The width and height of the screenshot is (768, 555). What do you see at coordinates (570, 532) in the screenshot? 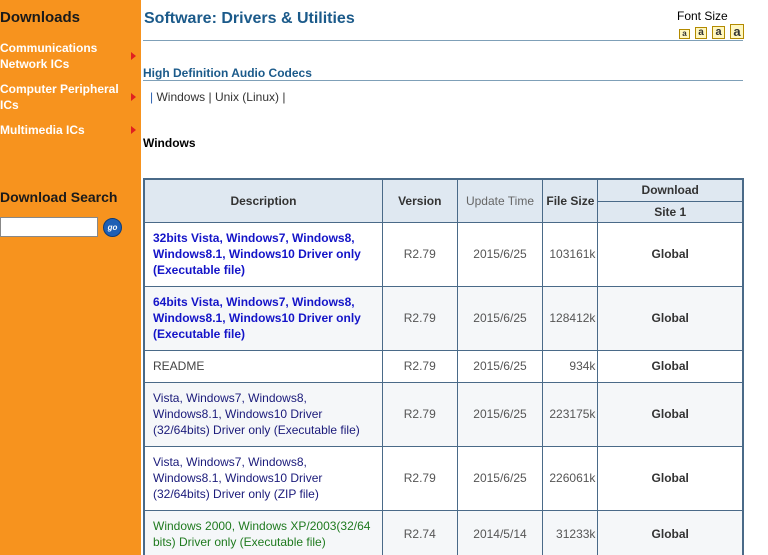
I see `file-size-cell: 31233k` at bounding box center [570, 532].